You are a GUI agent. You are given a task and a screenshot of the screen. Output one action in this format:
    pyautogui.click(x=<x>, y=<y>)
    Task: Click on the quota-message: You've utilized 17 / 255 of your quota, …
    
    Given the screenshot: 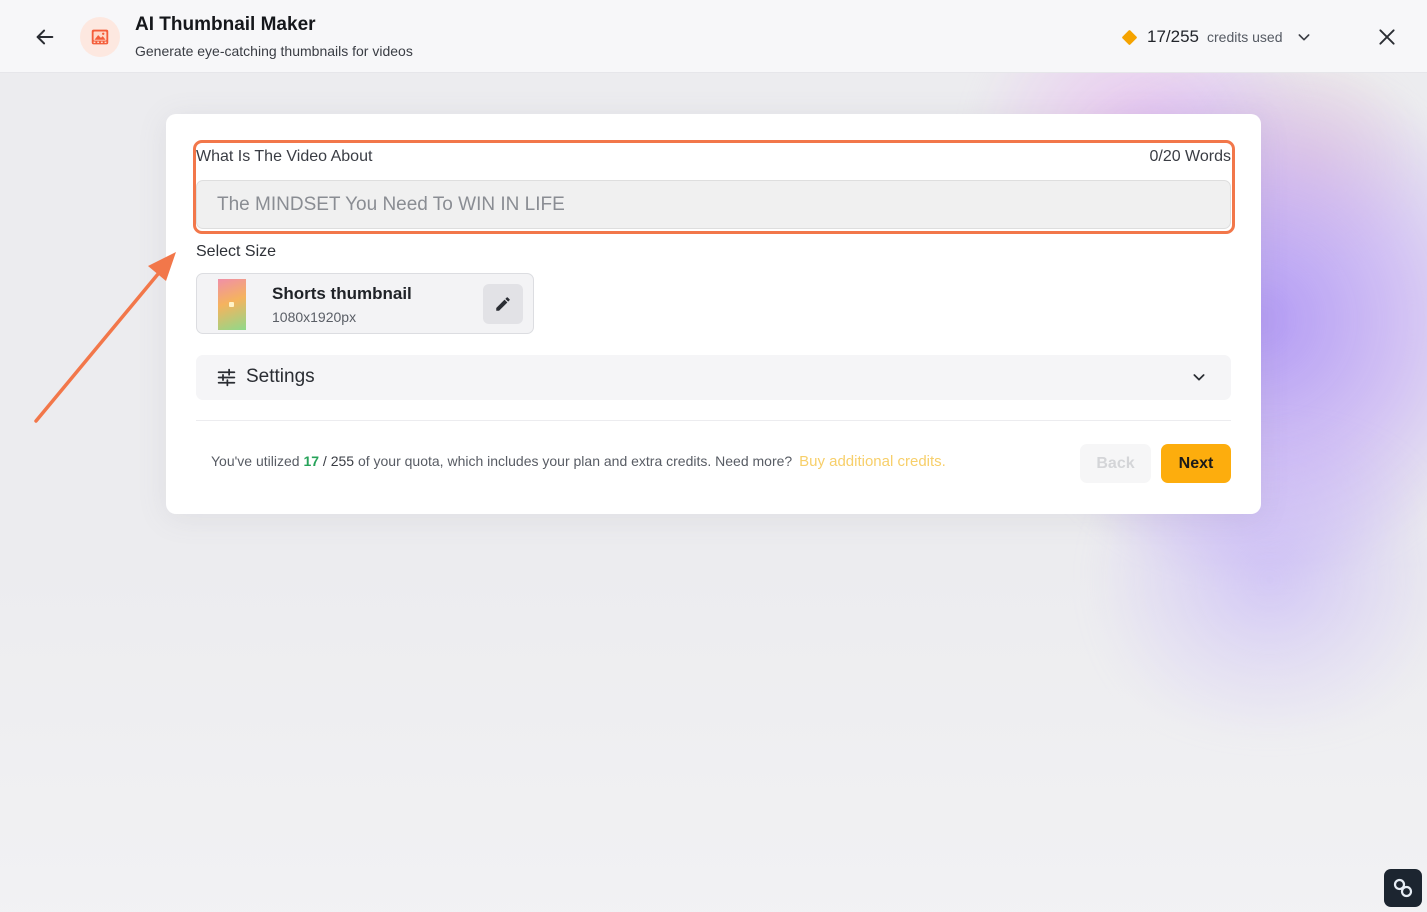 What is the action you would take?
    pyautogui.click(x=578, y=461)
    